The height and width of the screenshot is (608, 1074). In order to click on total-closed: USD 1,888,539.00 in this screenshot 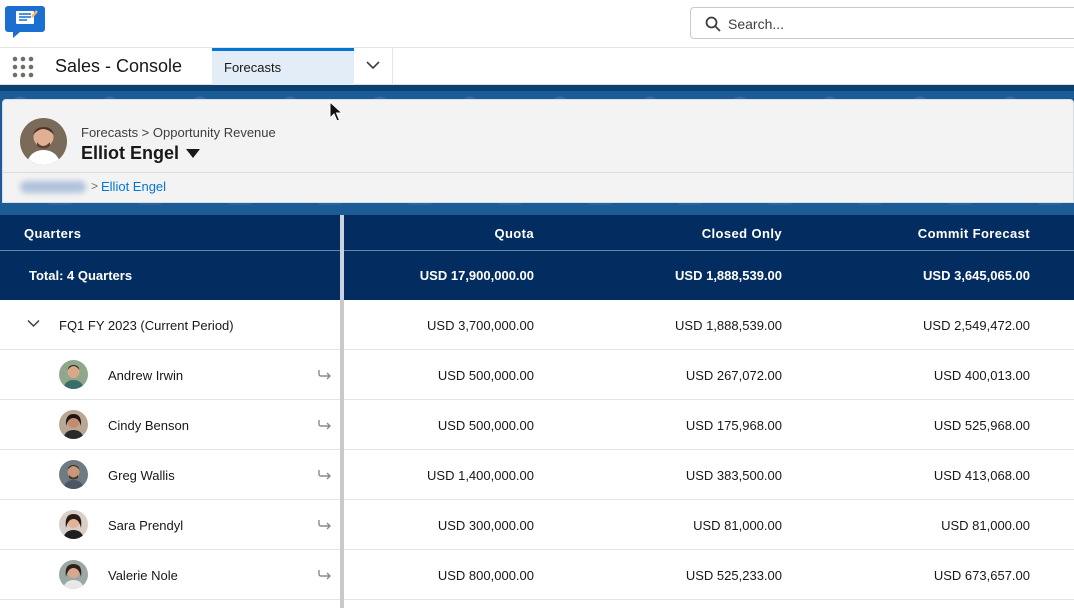, I will do `click(728, 275)`.